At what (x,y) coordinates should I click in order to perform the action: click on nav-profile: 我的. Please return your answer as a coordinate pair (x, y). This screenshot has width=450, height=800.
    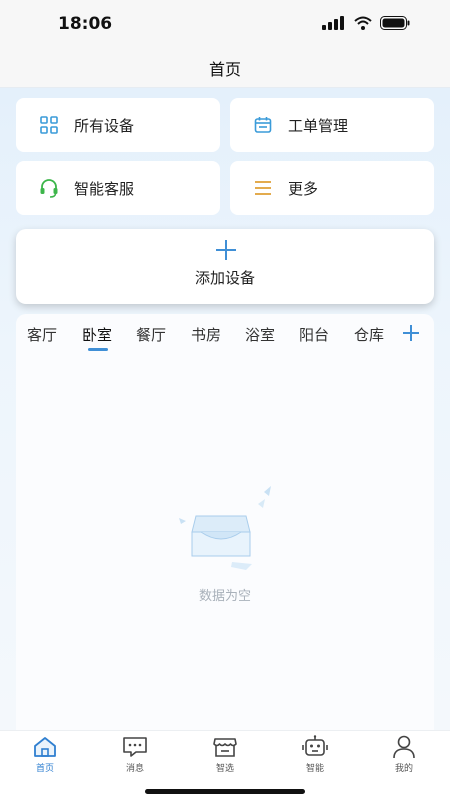
    Looking at the image, I should click on (404, 754).